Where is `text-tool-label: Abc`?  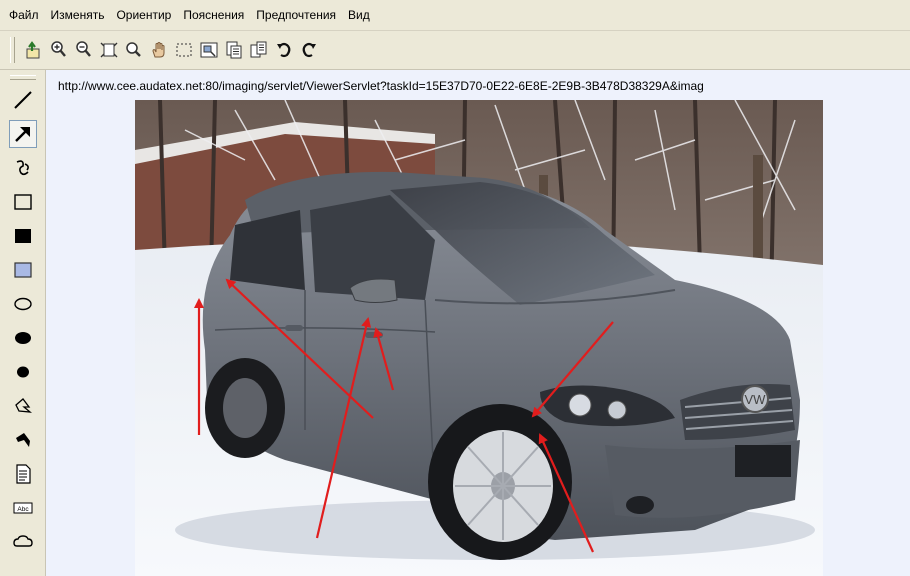 text-tool-label: Abc is located at coordinates (23, 509).